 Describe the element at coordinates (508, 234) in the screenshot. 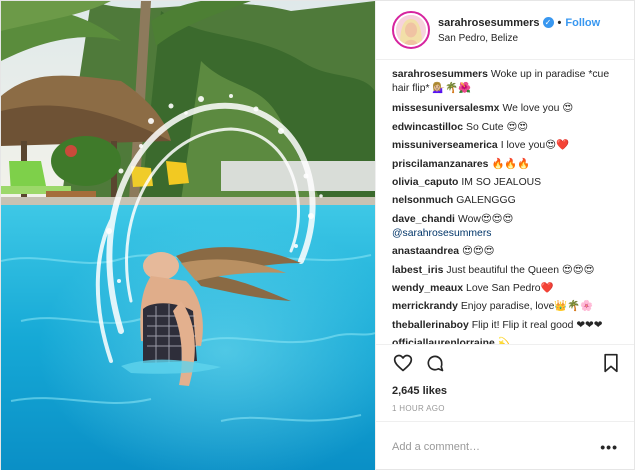

I see `comment-mention-link: @sarahrosesummers` at that location.